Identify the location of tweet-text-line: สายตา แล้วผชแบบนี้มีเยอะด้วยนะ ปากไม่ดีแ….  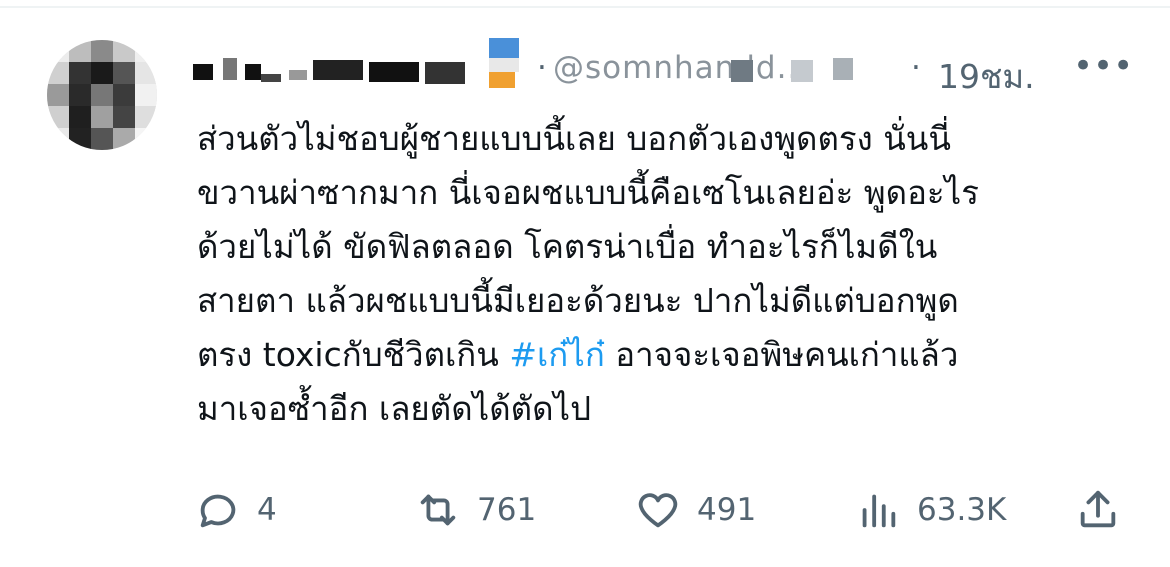
(578, 300).